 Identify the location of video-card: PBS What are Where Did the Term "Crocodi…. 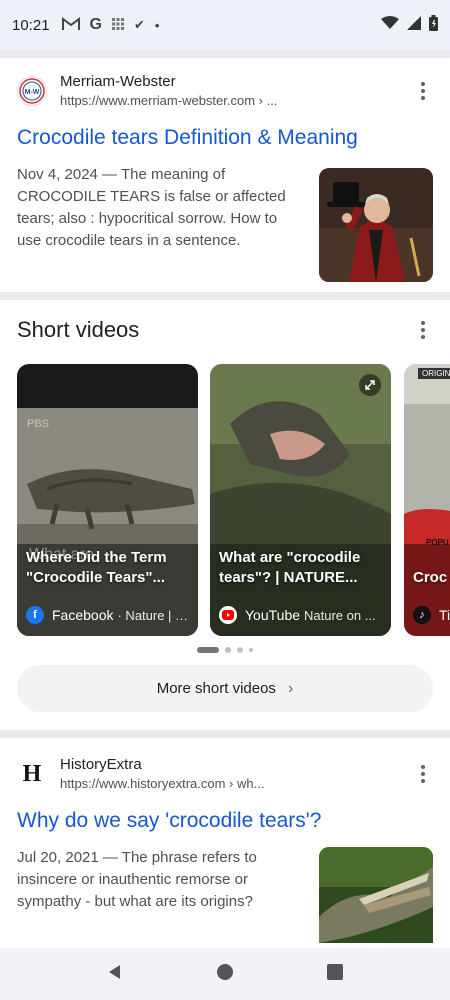
(107, 500).